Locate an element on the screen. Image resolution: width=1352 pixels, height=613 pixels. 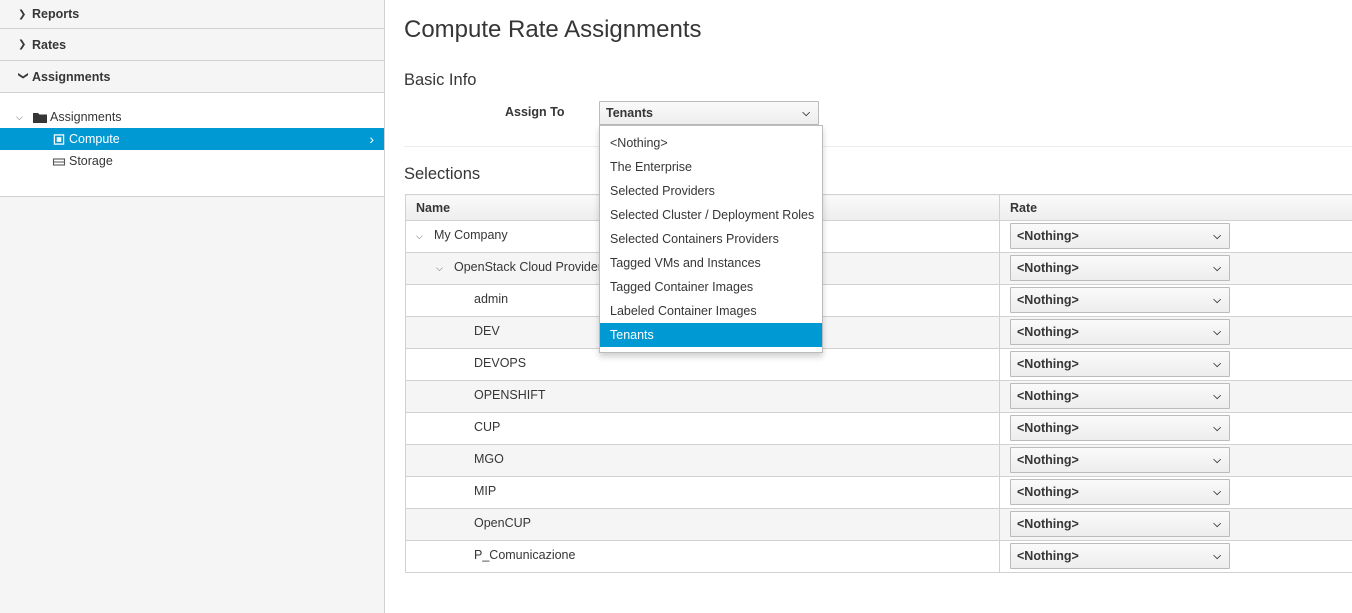
row-name: My Company is located at coordinates (471, 235).